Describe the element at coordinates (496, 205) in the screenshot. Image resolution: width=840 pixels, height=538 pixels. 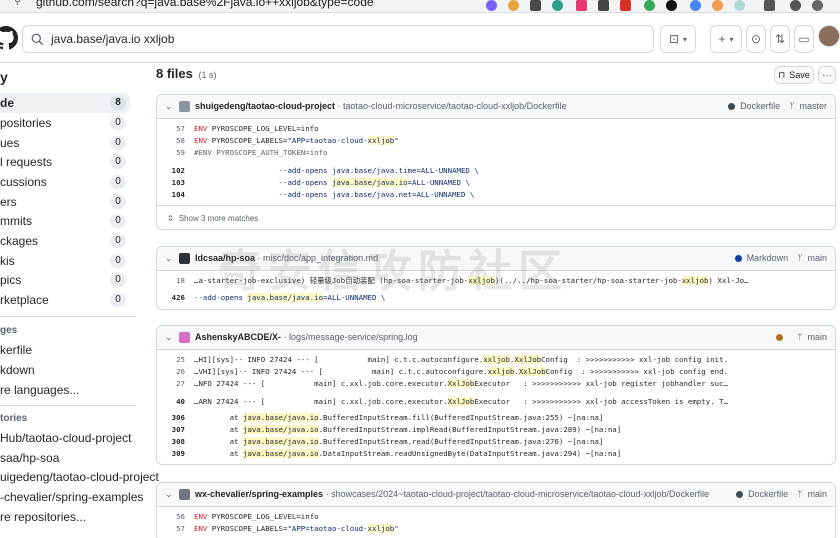
I see `divider` at that location.